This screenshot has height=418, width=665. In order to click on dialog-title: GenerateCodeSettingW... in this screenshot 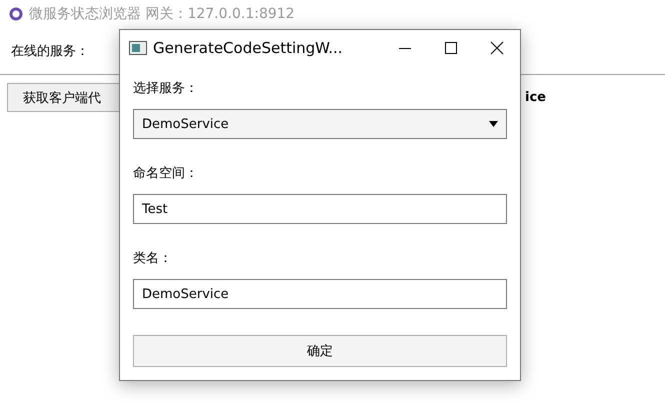, I will do `click(248, 48)`.